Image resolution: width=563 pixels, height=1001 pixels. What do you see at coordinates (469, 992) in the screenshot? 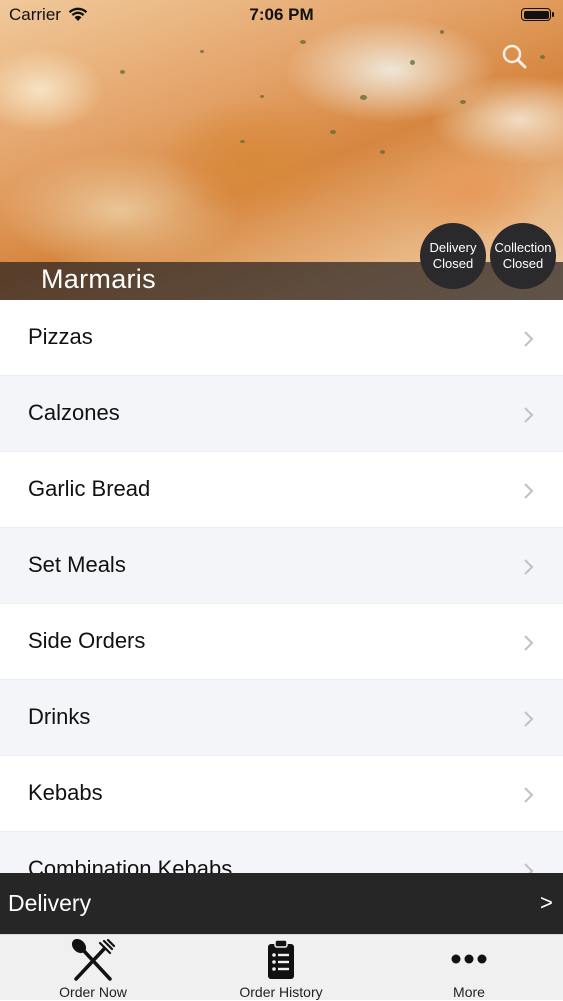
I see `tab-label: More` at bounding box center [469, 992].